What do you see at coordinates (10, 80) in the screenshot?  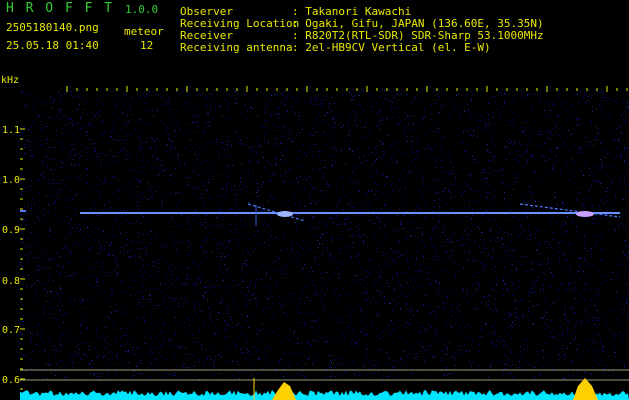 I see `y-axis-unit: kHz` at bounding box center [10, 80].